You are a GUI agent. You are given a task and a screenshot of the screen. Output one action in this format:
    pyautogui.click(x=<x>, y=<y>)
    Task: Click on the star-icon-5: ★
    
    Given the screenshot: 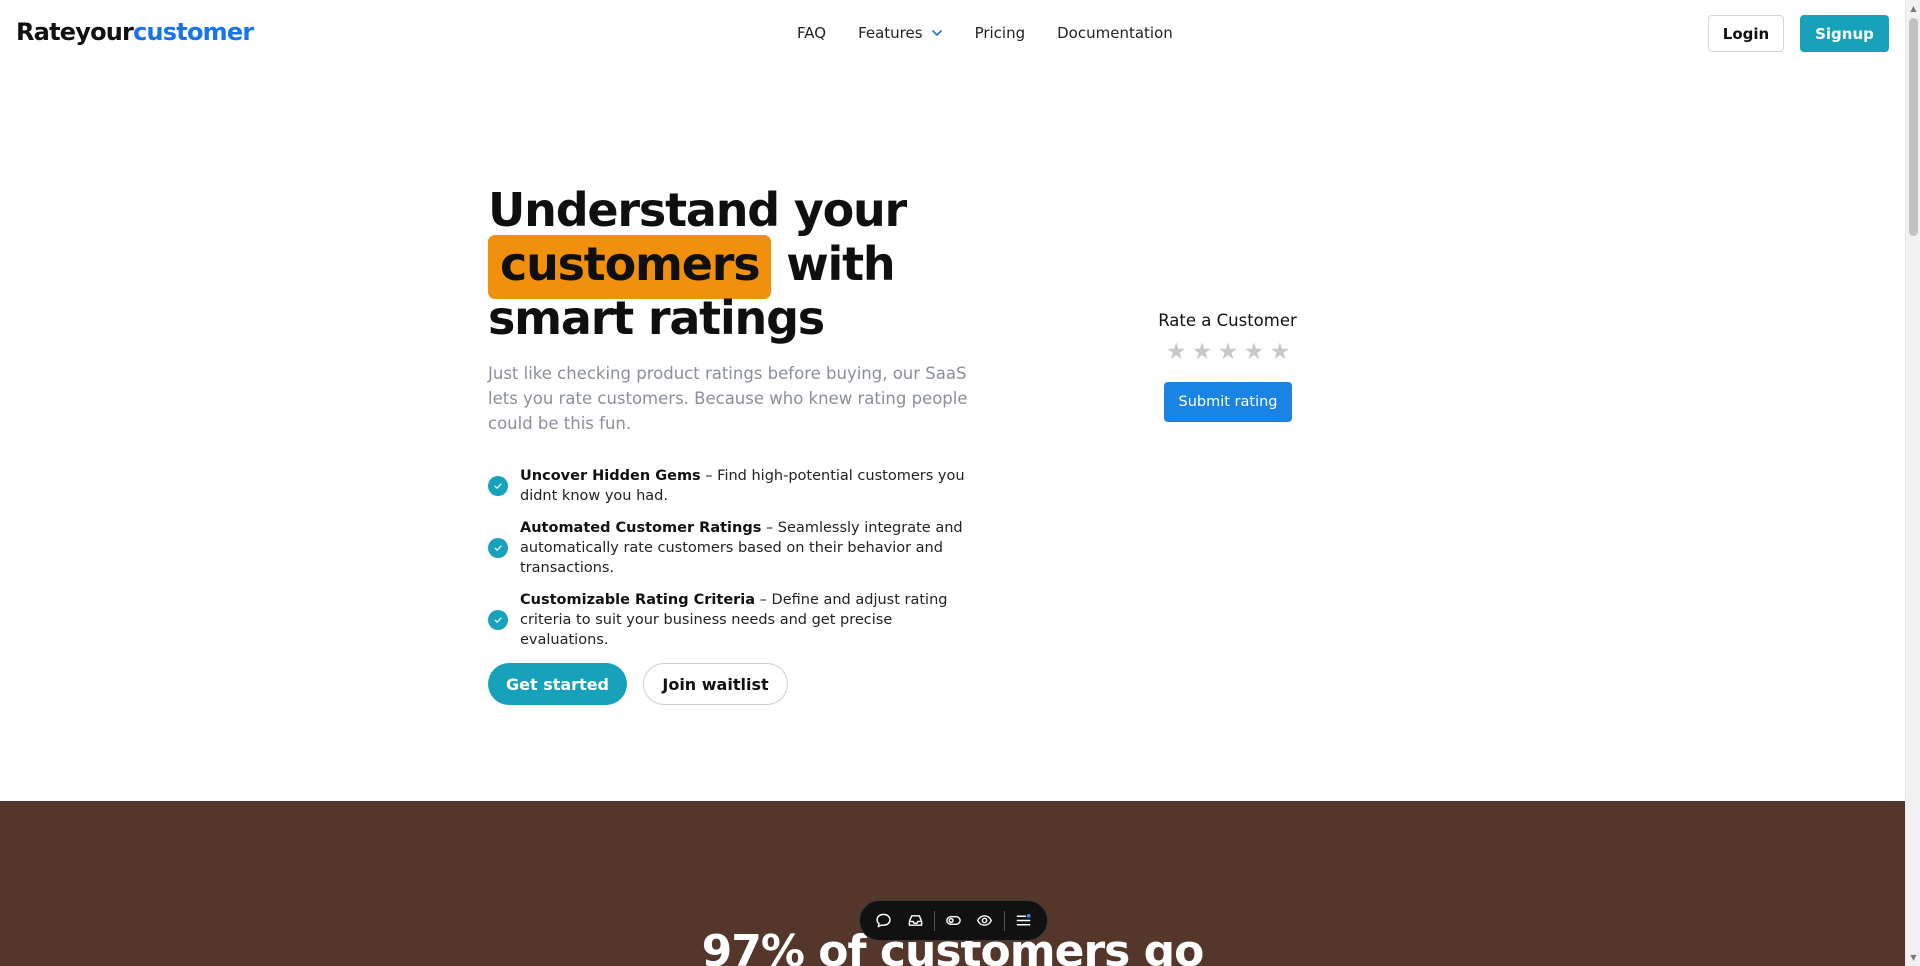 What is the action you would take?
    pyautogui.click(x=1280, y=352)
    